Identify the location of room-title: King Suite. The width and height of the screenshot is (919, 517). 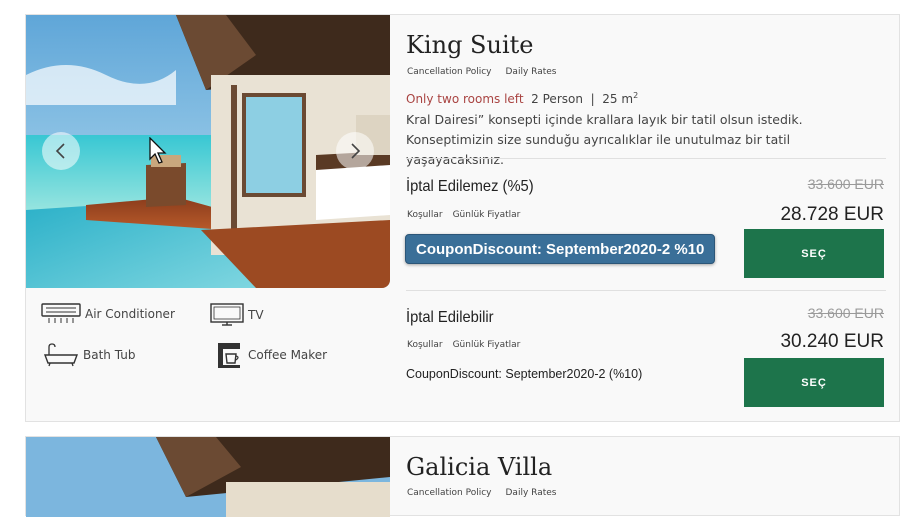
(470, 45).